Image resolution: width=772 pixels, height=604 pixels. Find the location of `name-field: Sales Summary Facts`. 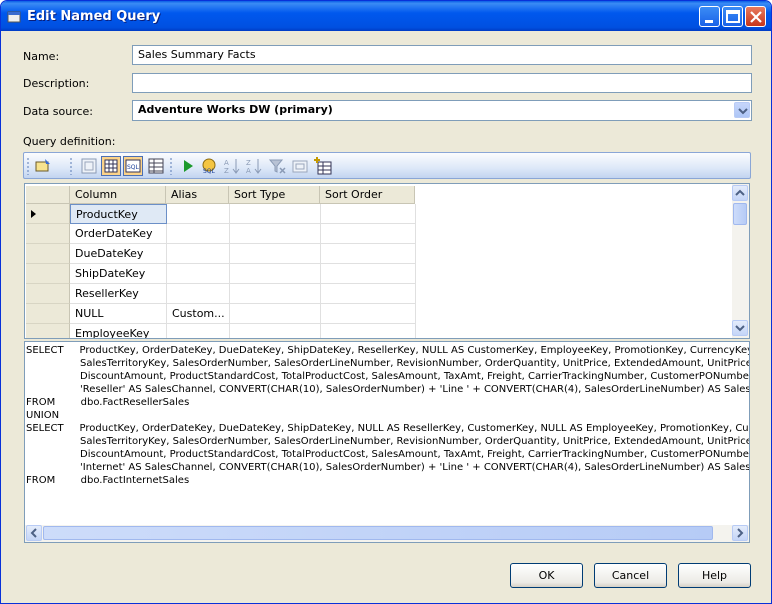

name-field: Sales Summary Facts is located at coordinates (442, 55).